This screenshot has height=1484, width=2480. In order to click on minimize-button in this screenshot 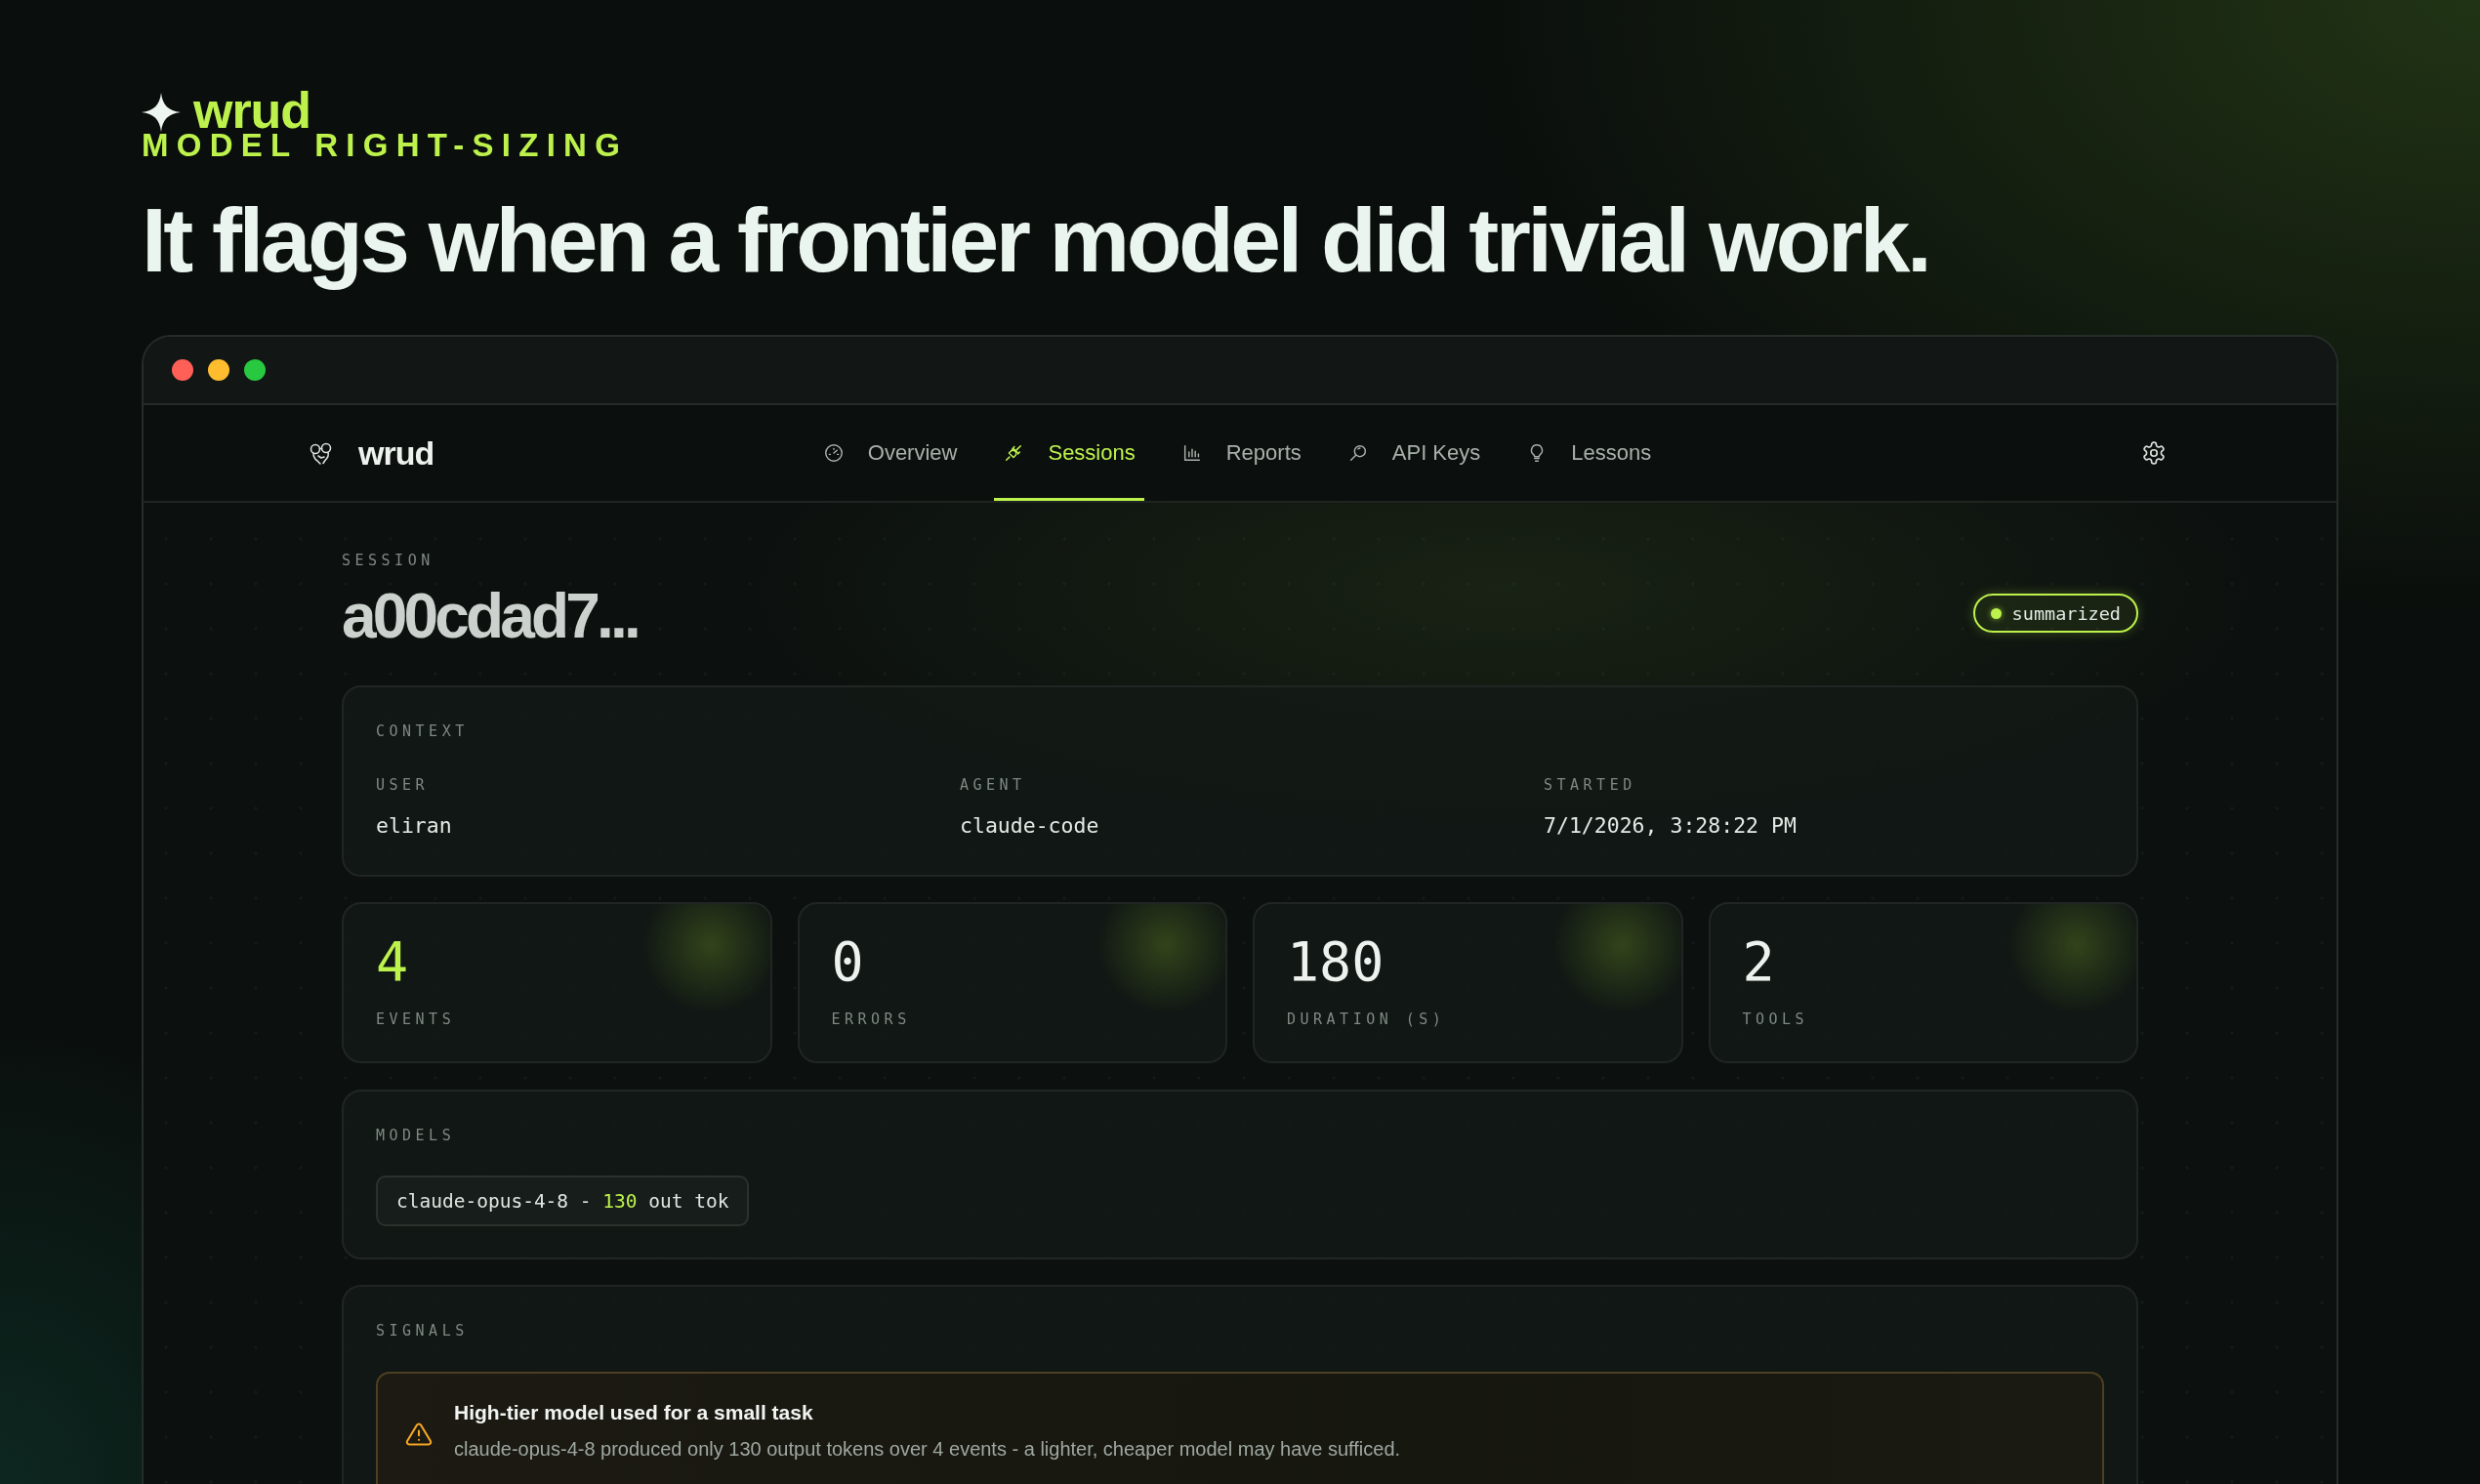, I will do `click(218, 370)`.